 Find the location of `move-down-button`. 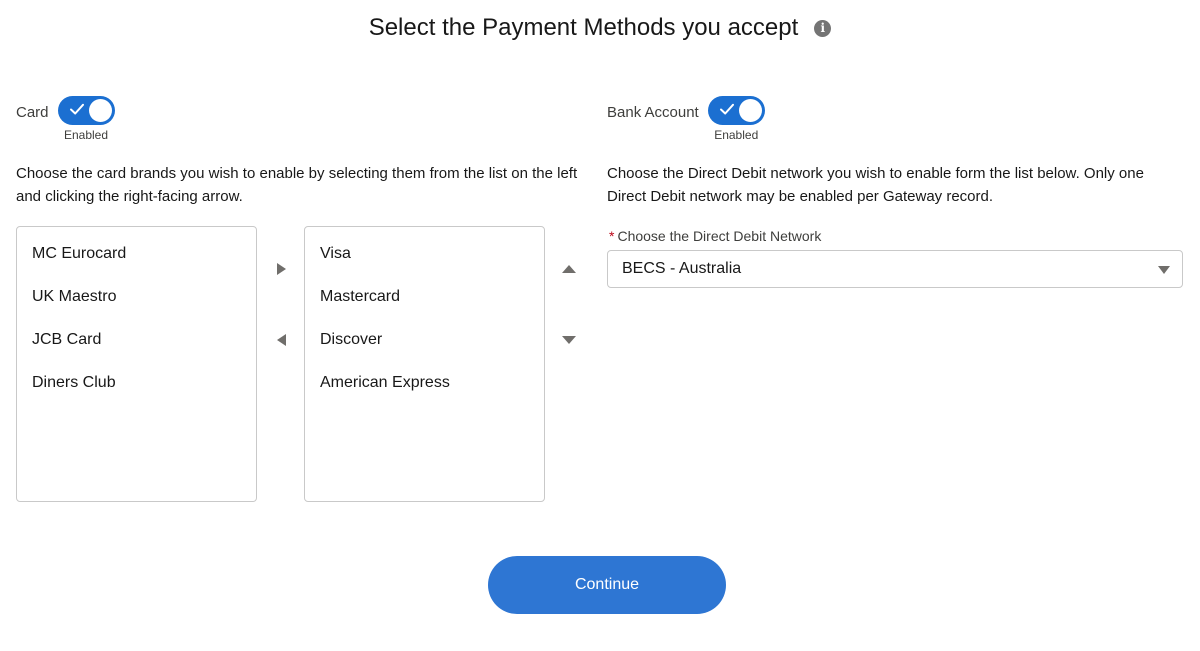

move-down-button is located at coordinates (569, 340).